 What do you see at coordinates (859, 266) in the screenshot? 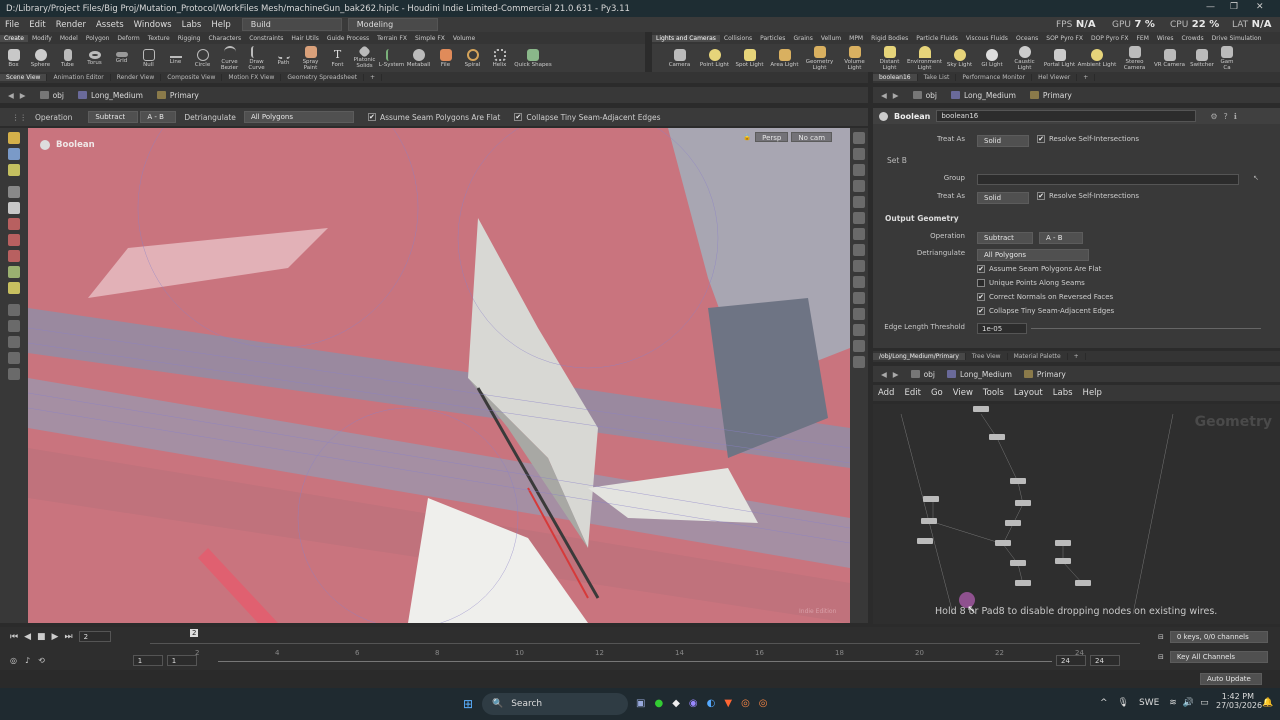
I see `normals-icon` at bounding box center [859, 266].